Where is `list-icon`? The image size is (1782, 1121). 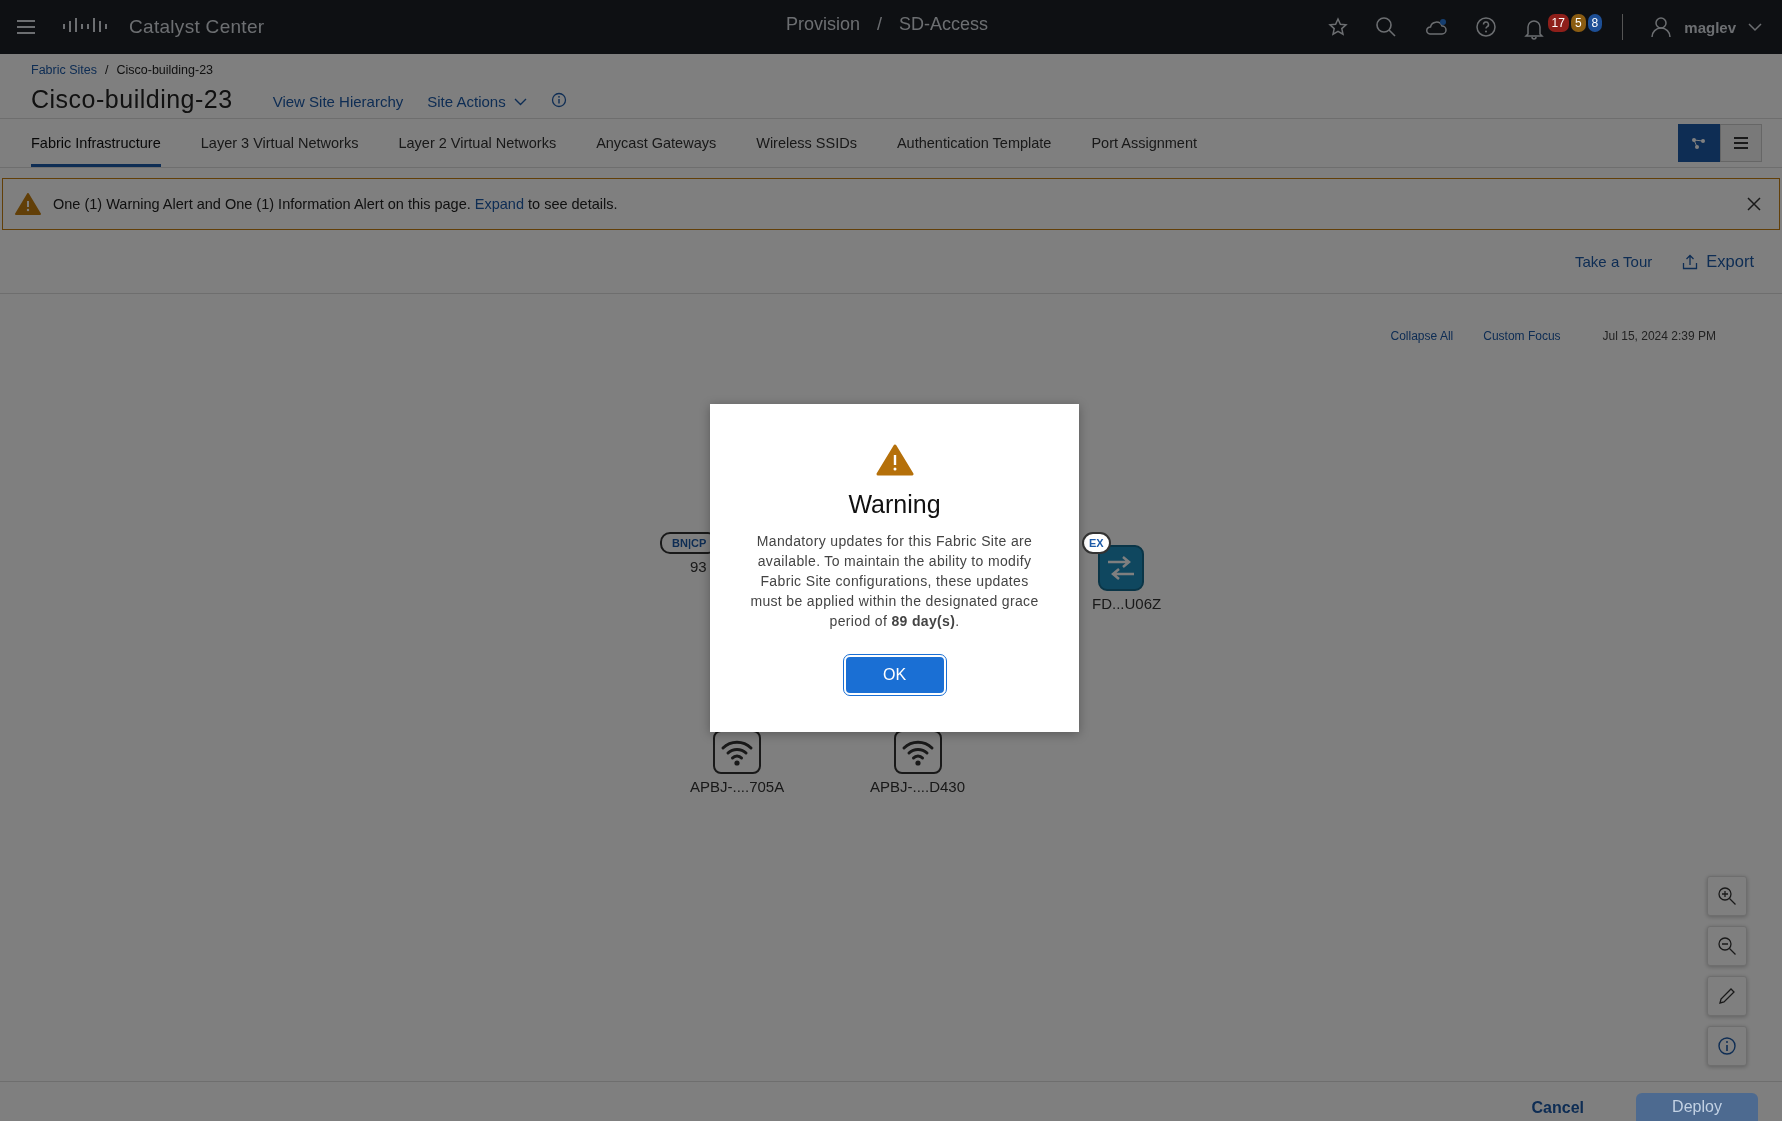
list-icon is located at coordinates (1741, 143).